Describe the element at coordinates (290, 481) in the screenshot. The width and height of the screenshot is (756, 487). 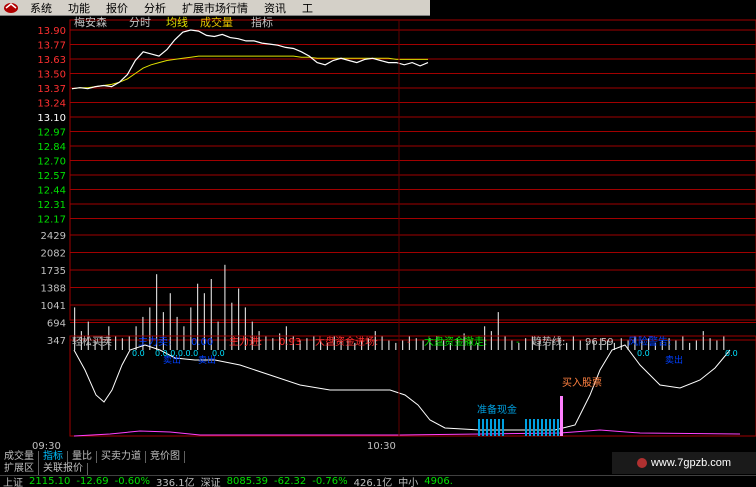
I see `sz-index-change: -62.32` at that location.